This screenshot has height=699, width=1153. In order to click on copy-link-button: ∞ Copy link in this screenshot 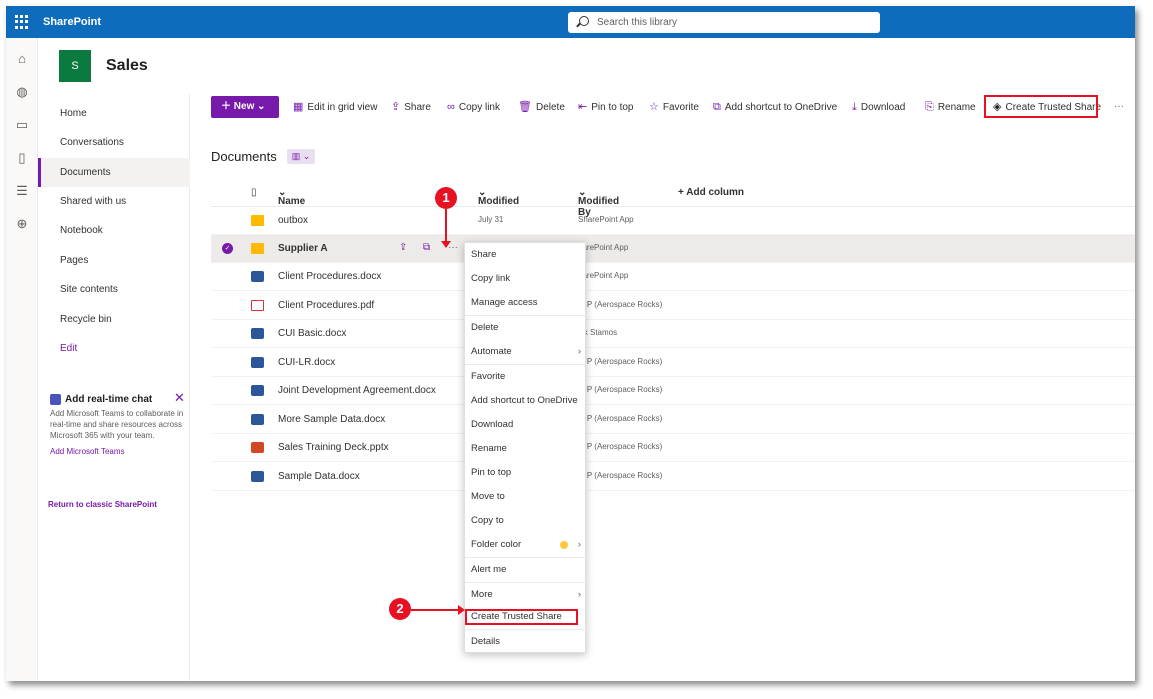, I will do `click(473, 107)`.